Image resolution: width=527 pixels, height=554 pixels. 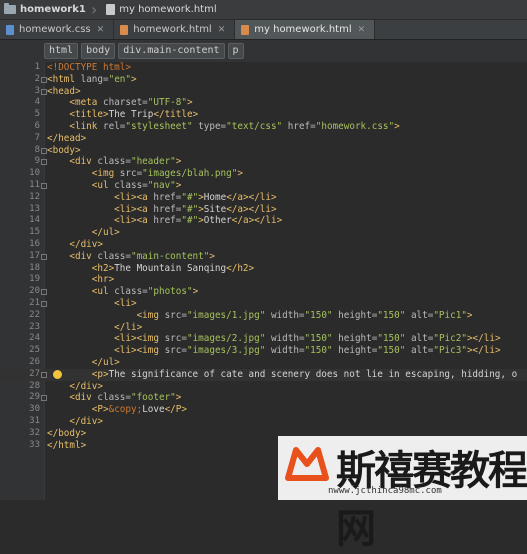 What do you see at coordinates (34, 267) in the screenshot?
I see `line-number: 18` at bounding box center [34, 267].